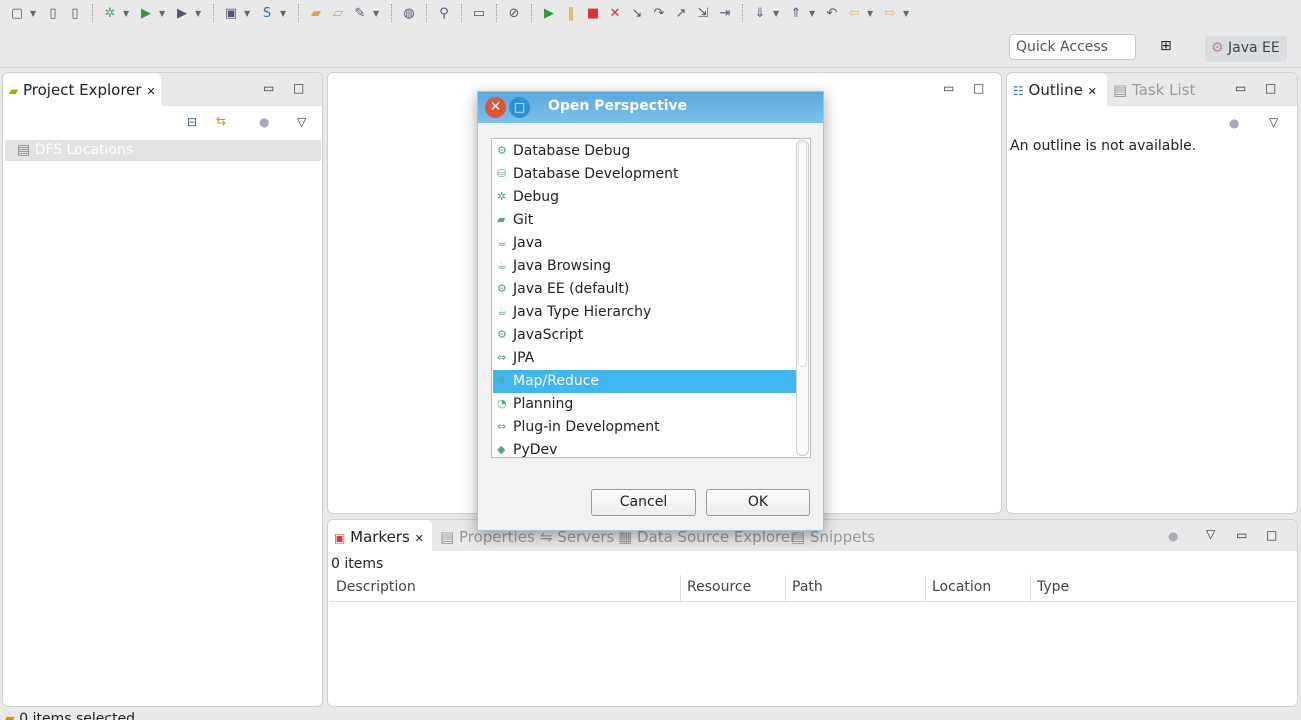 This screenshot has width=1301, height=720. What do you see at coordinates (1166, 46) in the screenshot?
I see `open-perspective-icon: ⊞` at bounding box center [1166, 46].